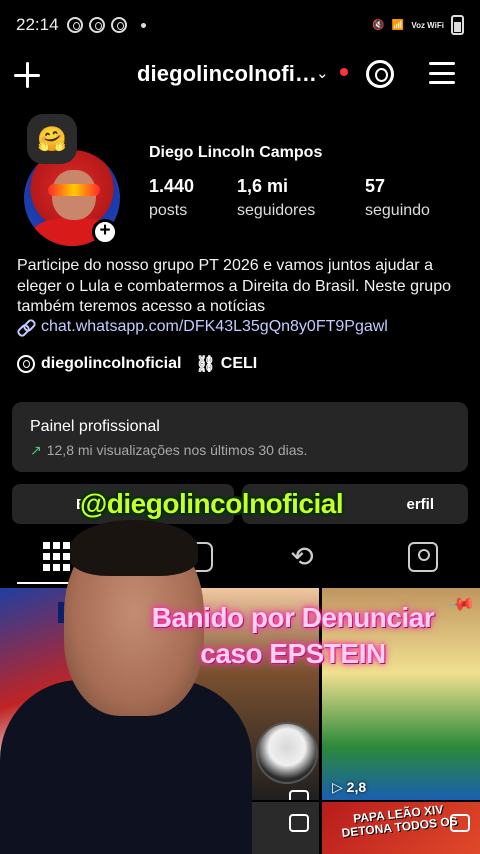 This screenshot has width=480, height=854. Describe the element at coordinates (36, 450) in the screenshot. I see `trend-up-icon: ↗` at that location.